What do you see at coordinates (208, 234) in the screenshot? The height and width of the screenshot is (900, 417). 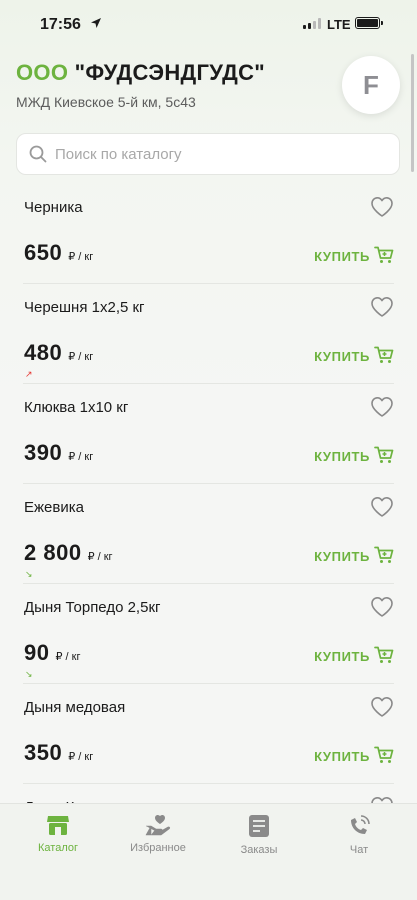 I see `list-item: Черника 650 ₽ / кг КУПИТЬ` at bounding box center [208, 234].